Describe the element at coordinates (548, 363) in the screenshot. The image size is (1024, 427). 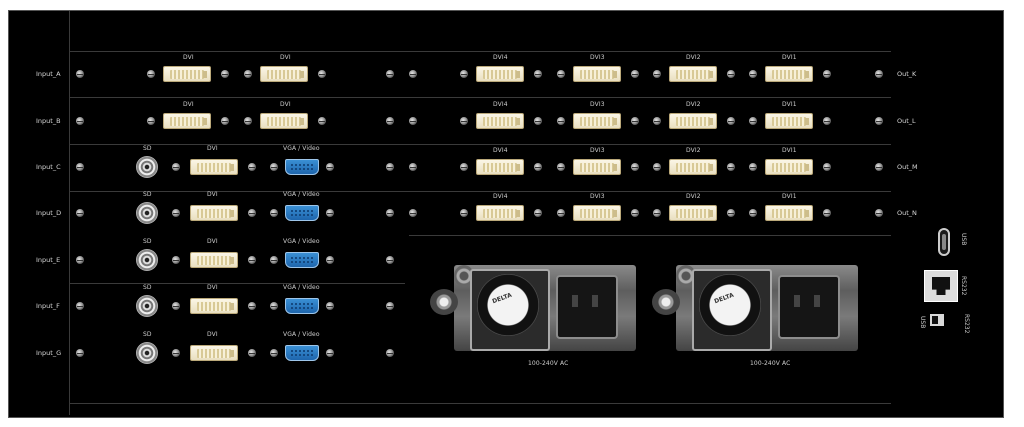
I see `power-supply-label: 100-240V AC` at that location.